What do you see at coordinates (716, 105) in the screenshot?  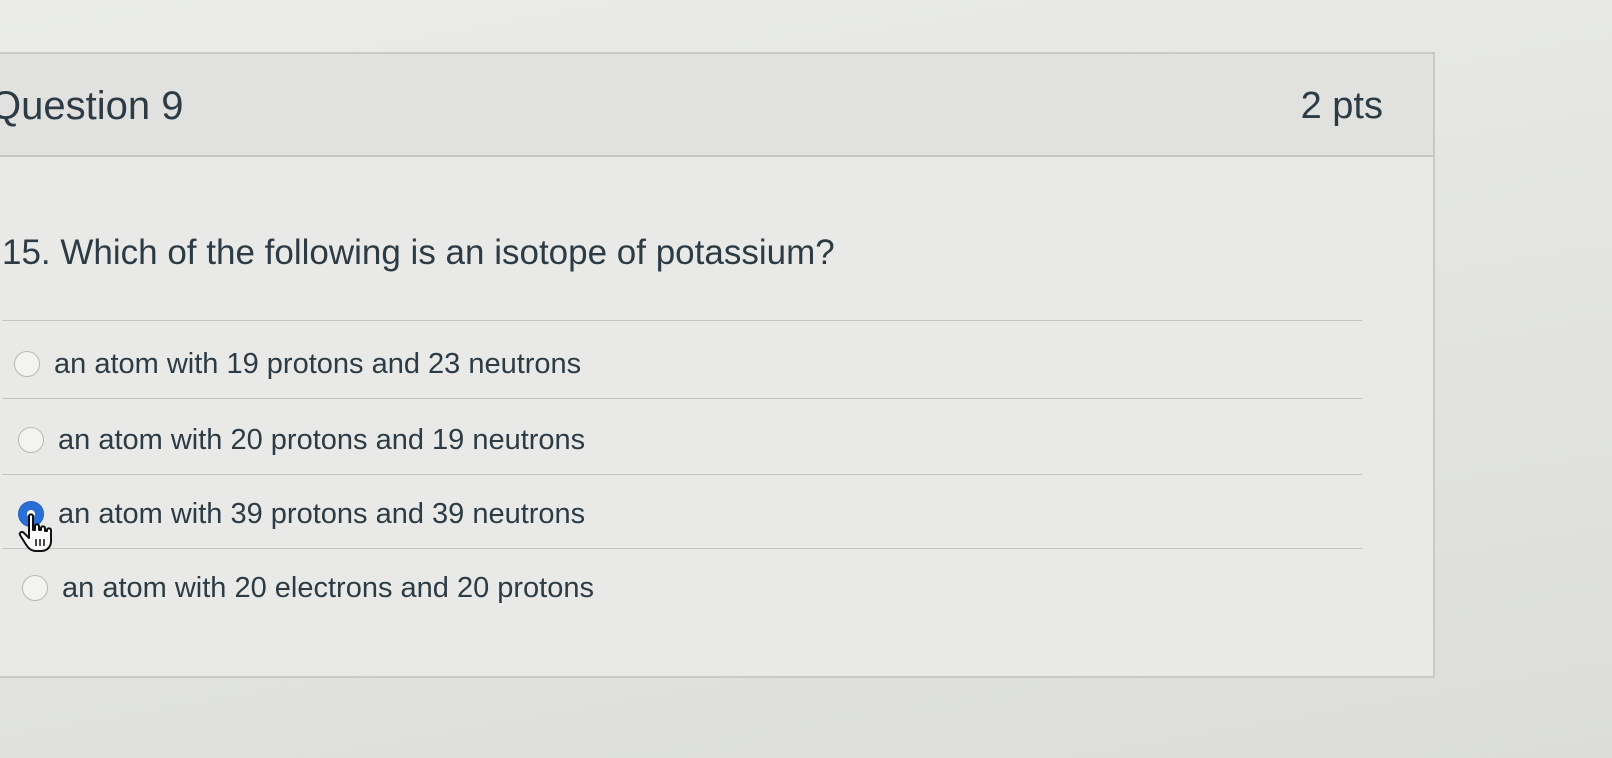 I see `question-header: Question 9 2 pts` at bounding box center [716, 105].